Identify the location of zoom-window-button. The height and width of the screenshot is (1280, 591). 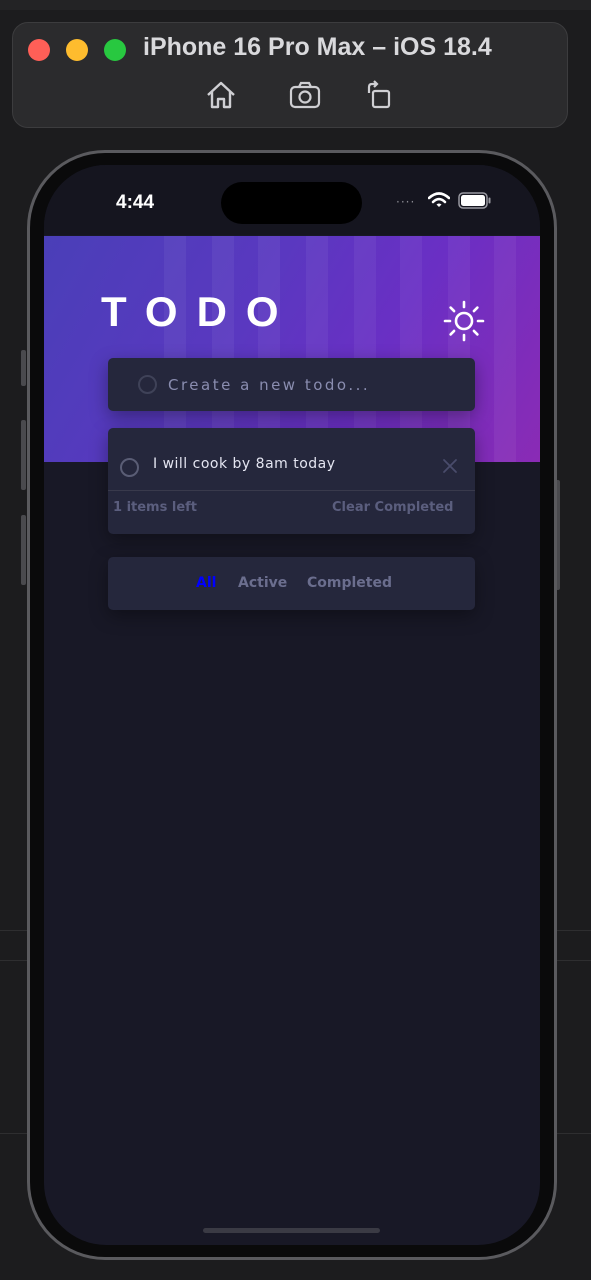
(115, 50).